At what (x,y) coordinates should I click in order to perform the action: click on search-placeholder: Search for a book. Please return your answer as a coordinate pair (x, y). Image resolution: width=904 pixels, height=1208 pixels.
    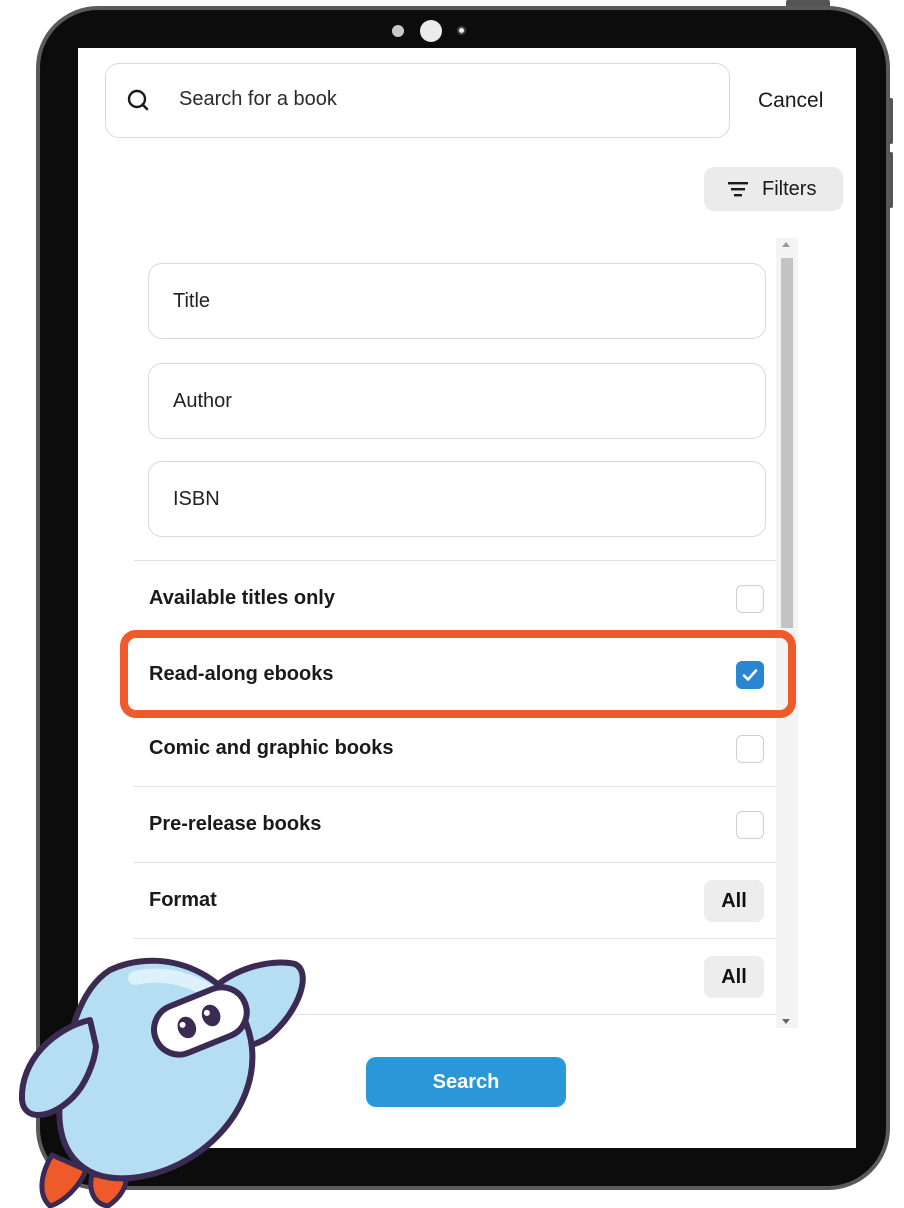
    Looking at the image, I should click on (258, 99).